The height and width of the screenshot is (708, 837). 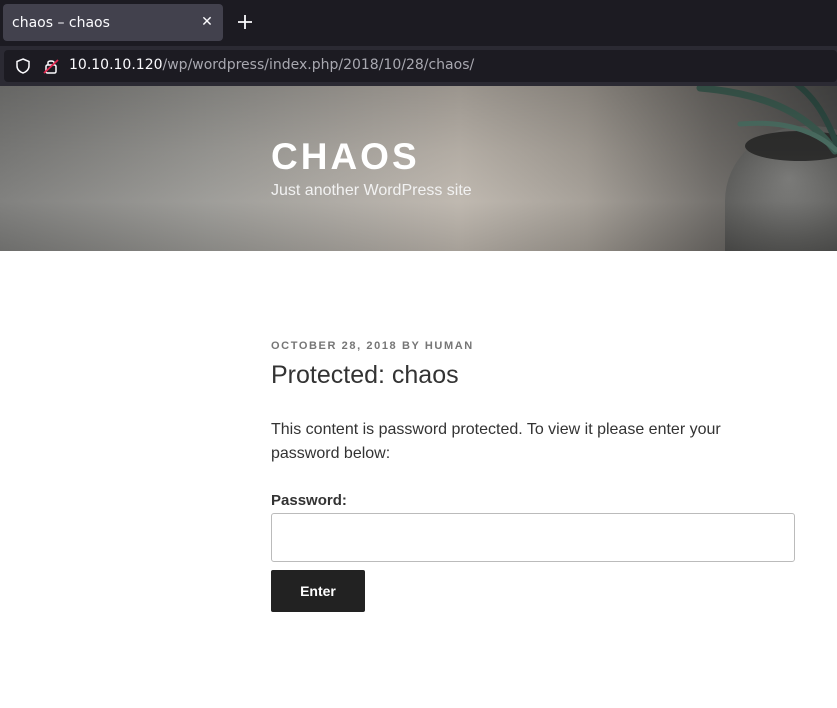 I want to click on password-input, so click(x=533, y=537).